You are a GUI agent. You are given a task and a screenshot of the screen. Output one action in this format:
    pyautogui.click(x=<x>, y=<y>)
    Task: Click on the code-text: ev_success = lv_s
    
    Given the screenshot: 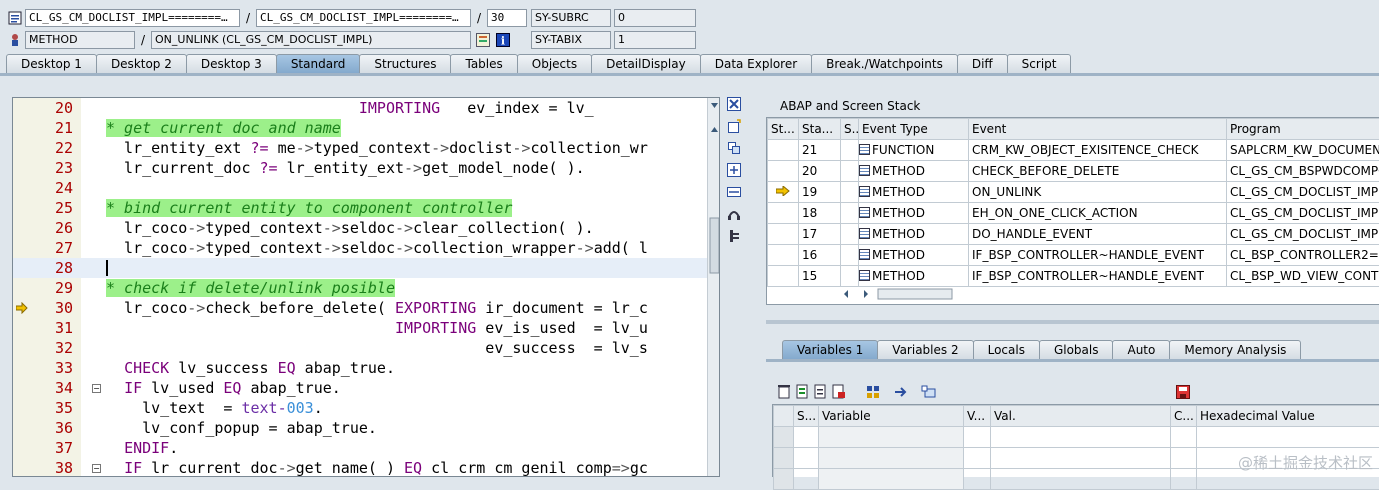 What is the action you would take?
    pyautogui.click(x=377, y=348)
    